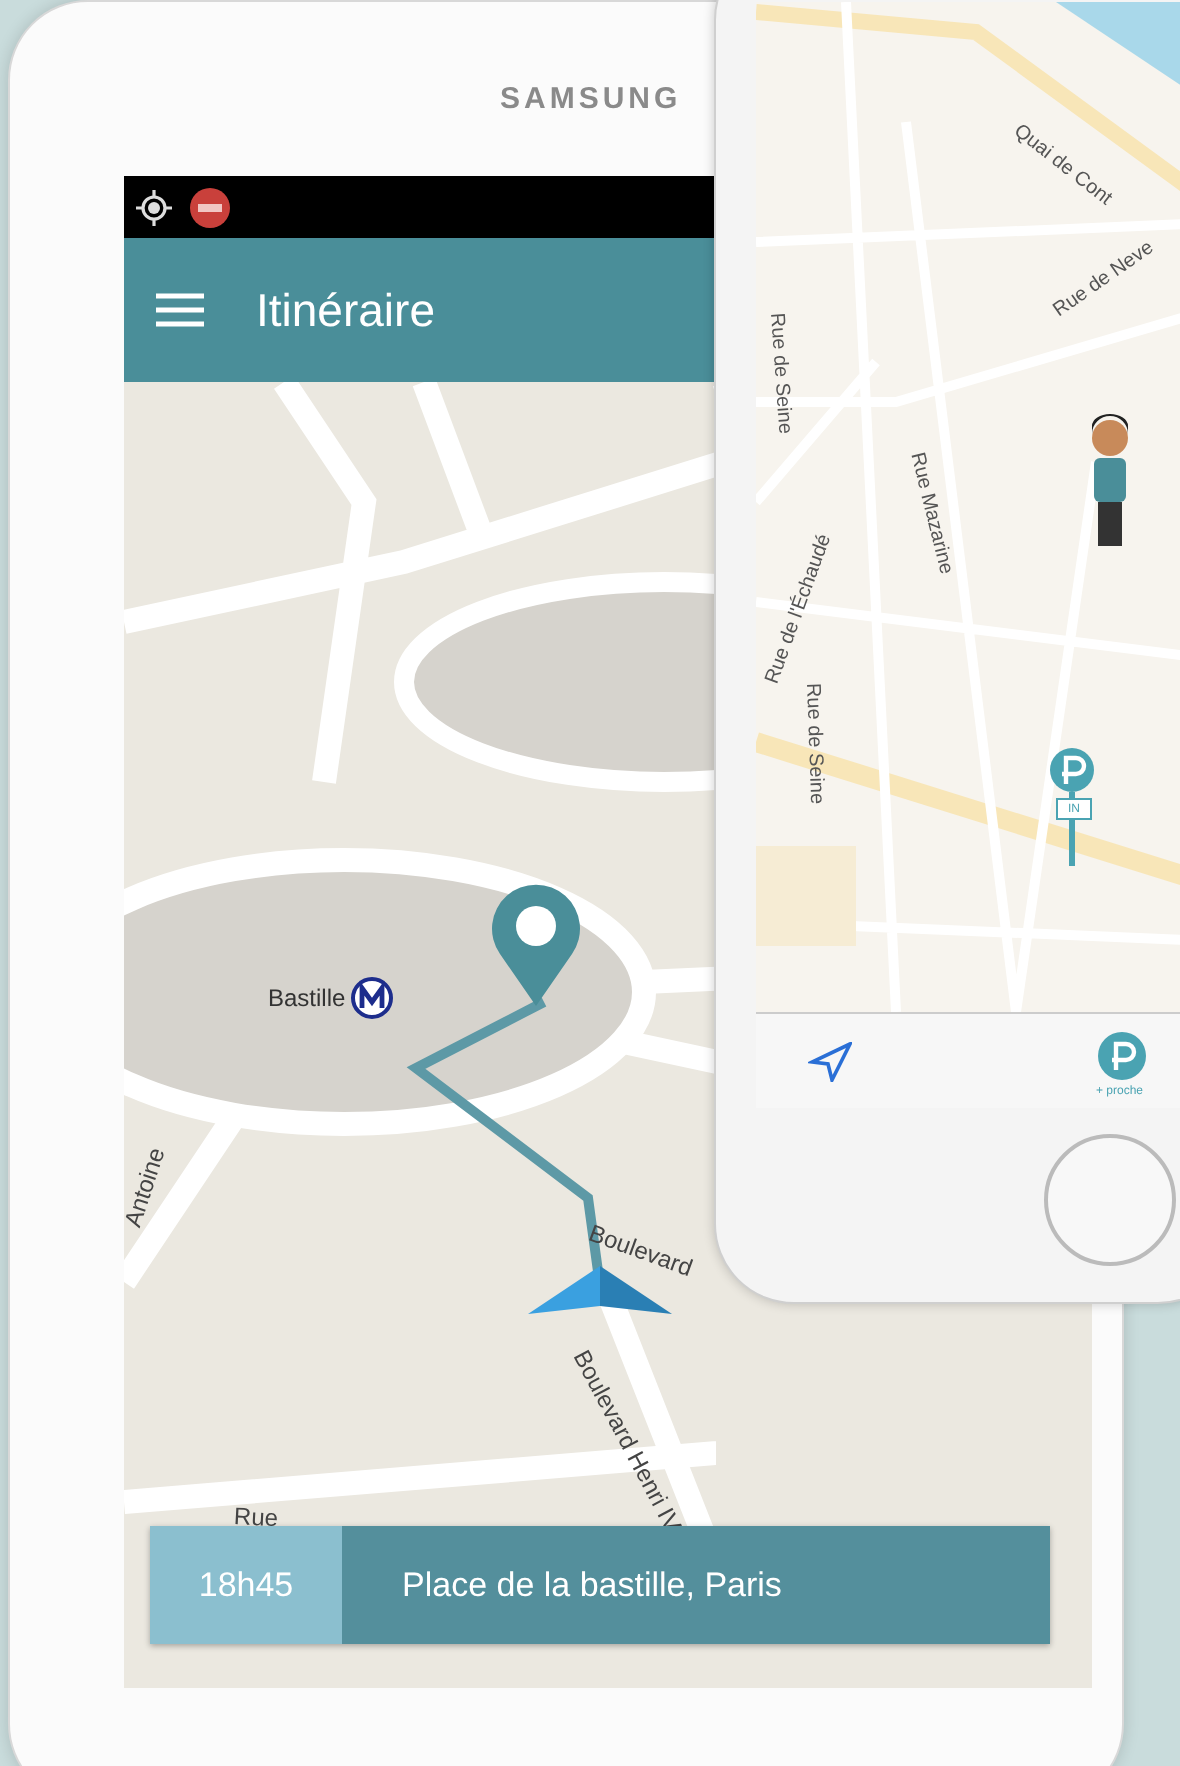  Describe the element at coordinates (307, 998) in the screenshot. I see `place-label: Bastille` at that location.